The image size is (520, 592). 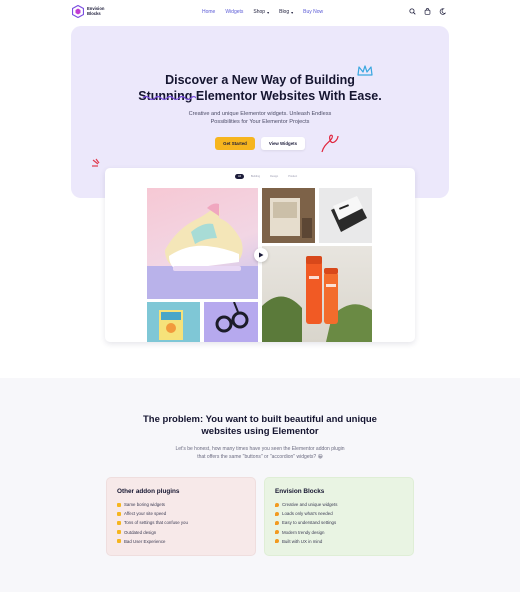 I want to click on search-icon, so click(x=412, y=11).